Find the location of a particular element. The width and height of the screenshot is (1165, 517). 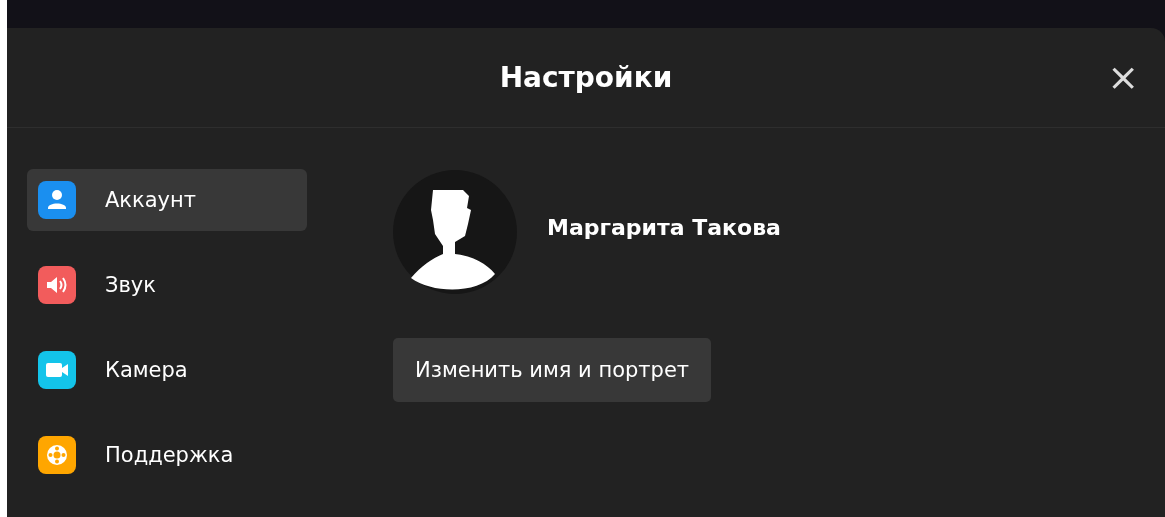

user-name: Маргарита Такова is located at coordinates (664, 227).